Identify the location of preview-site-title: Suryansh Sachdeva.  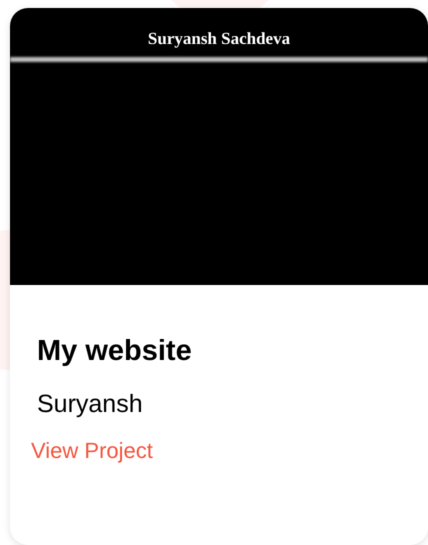
(219, 38).